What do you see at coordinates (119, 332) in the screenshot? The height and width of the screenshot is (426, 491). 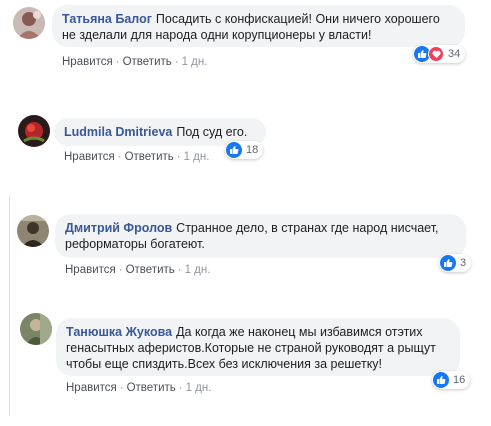 I see `author-name: Танюшка Жукова` at bounding box center [119, 332].